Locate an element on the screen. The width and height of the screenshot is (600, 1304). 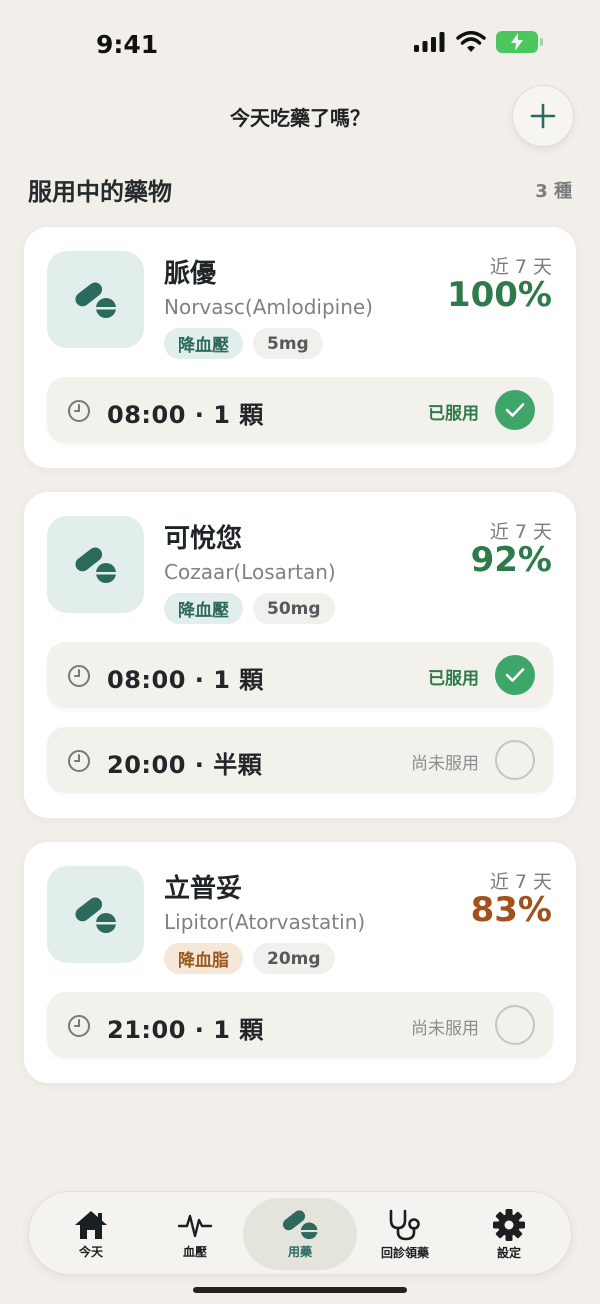
status-time: 9:41 is located at coordinates (127, 44).